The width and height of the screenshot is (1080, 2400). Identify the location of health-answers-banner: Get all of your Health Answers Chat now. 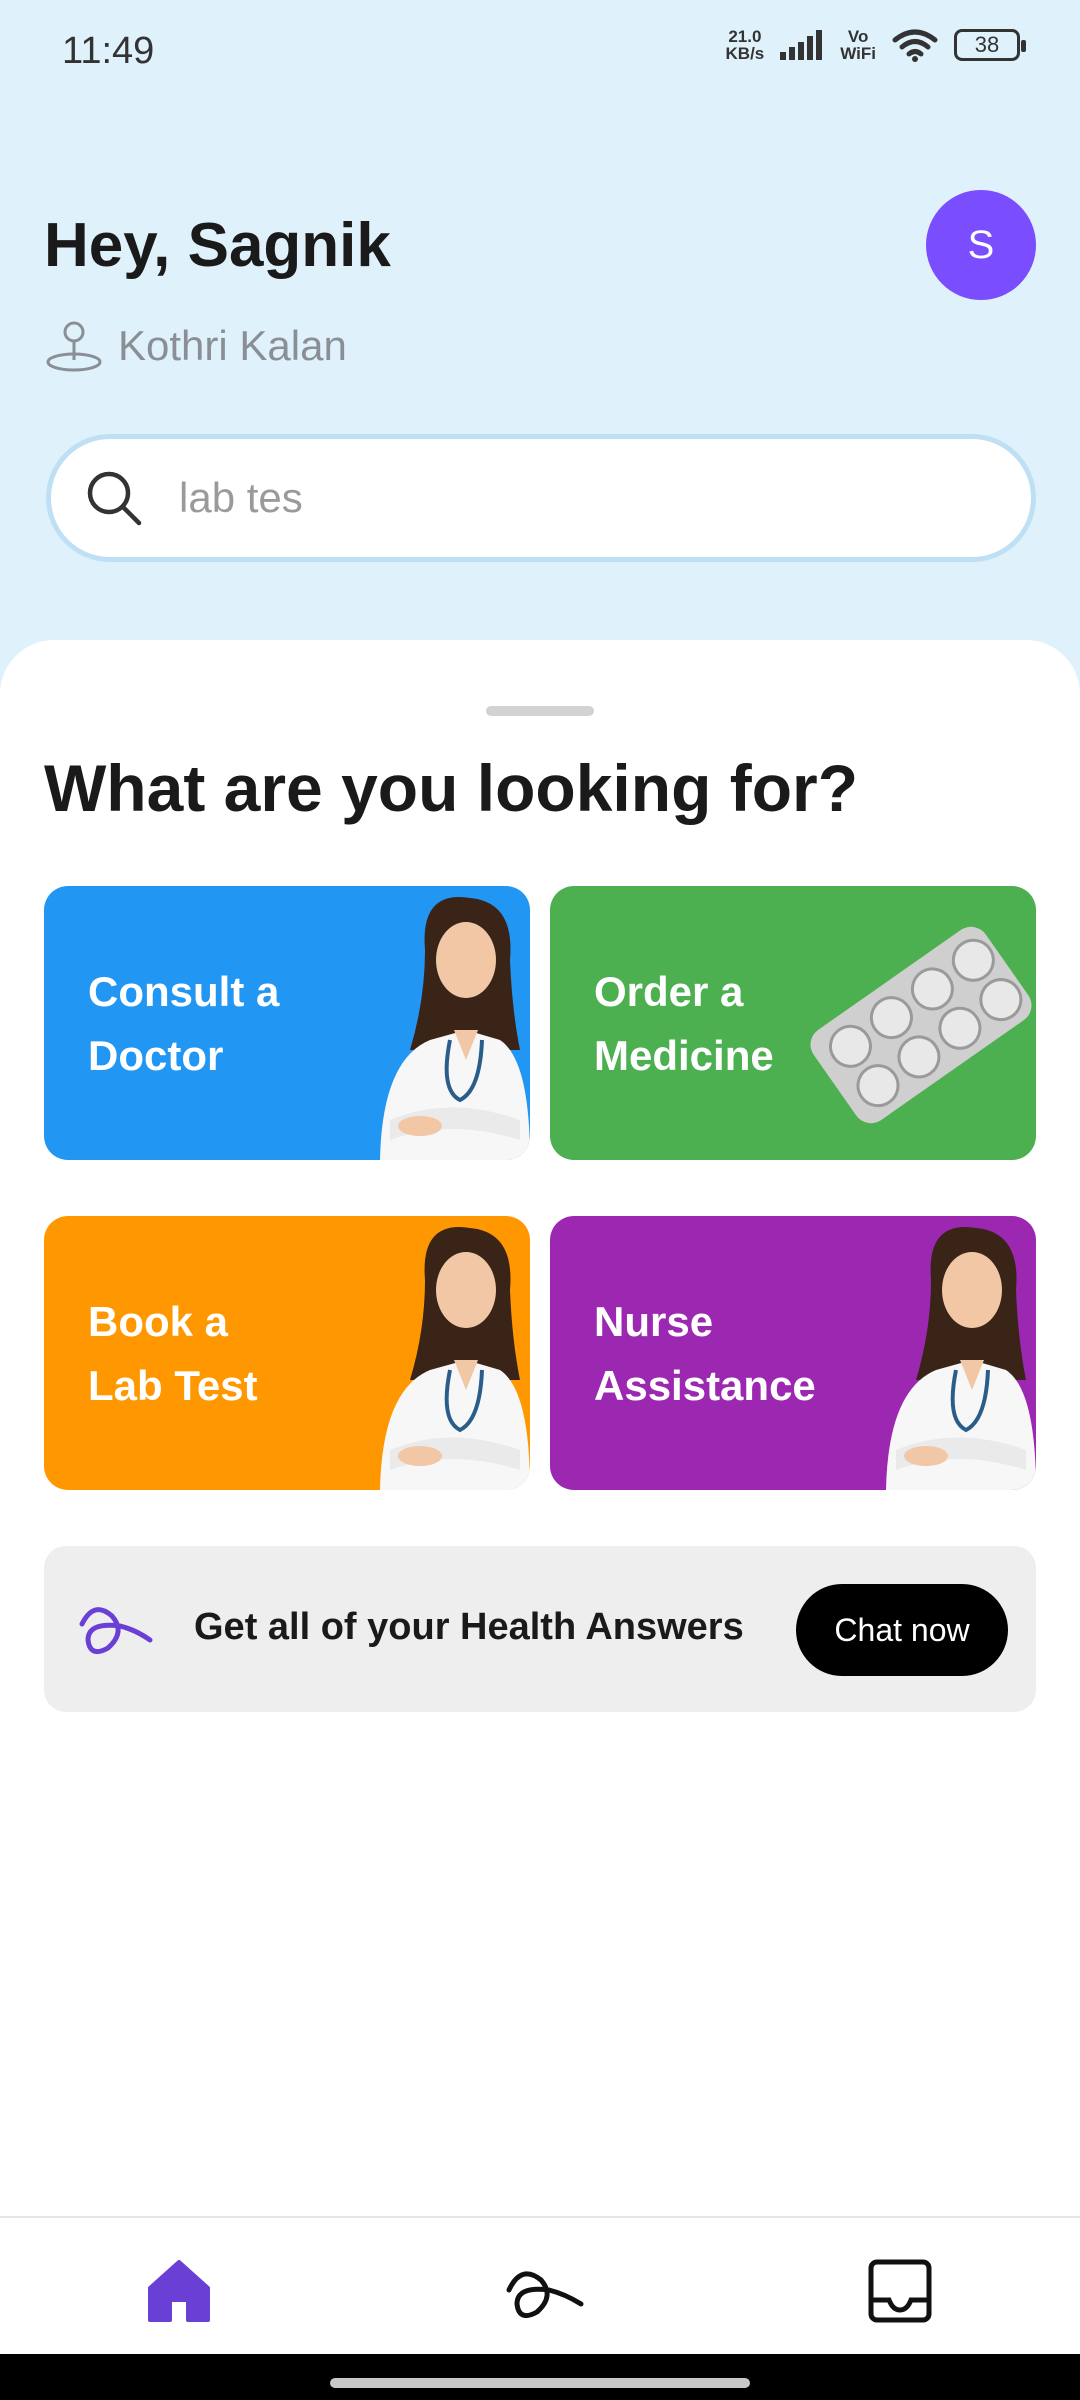
(540, 1629).